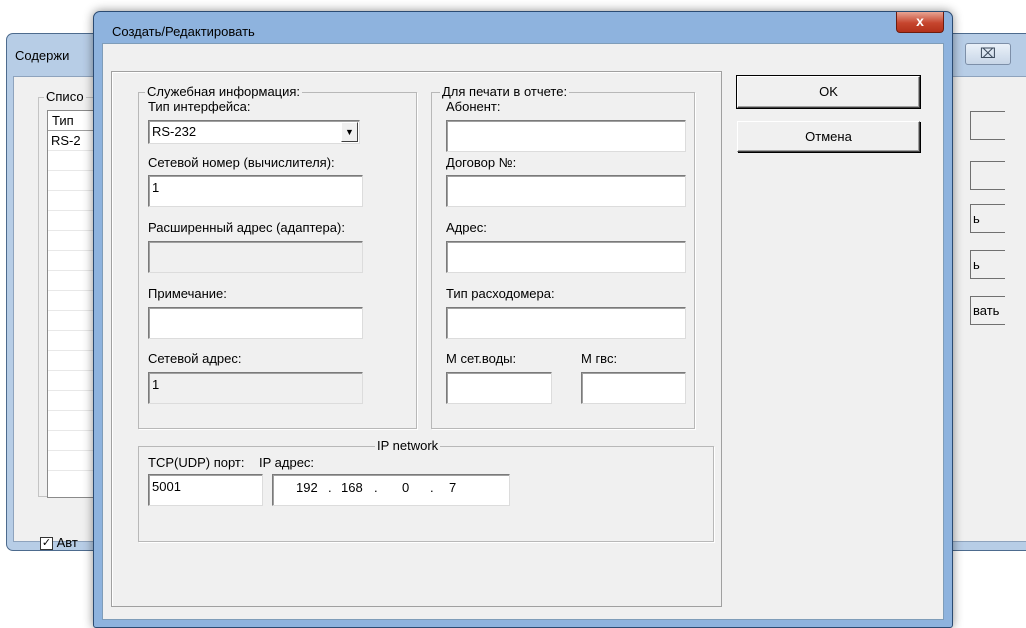  I want to click on m-network-water-label: М сет.воды:, so click(481, 358).